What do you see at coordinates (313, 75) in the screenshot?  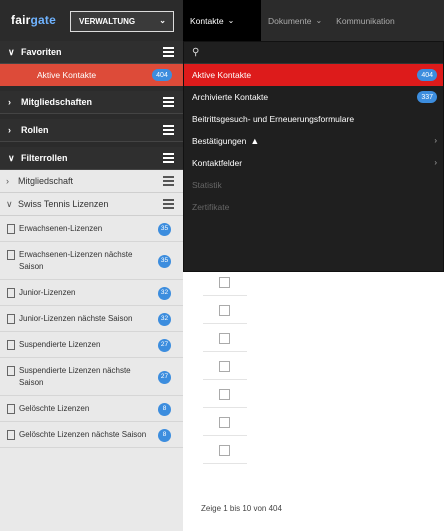 I see `dropdown-item: Aktive Kontakte 404` at bounding box center [313, 75].